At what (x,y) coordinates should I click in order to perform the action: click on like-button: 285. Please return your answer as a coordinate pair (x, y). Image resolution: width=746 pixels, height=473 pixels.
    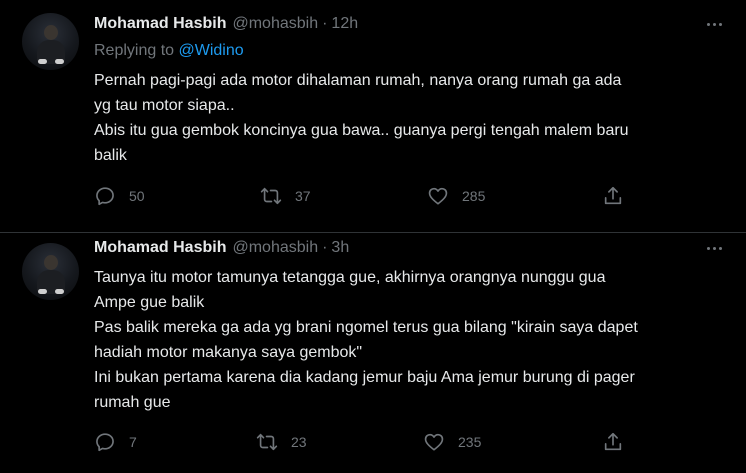
    Looking at the image, I should click on (456, 196).